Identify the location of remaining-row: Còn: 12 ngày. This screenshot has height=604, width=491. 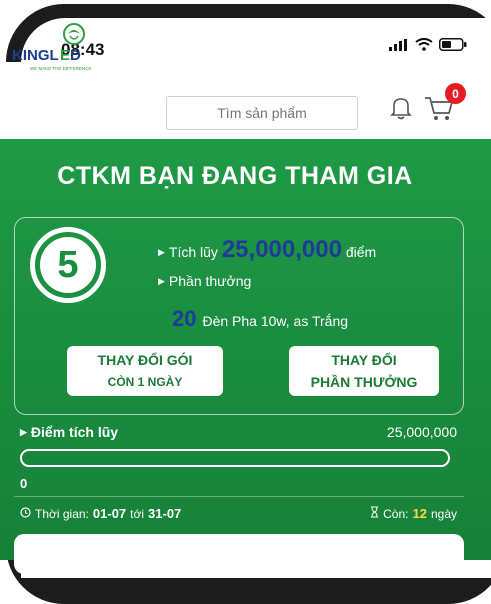
(413, 513).